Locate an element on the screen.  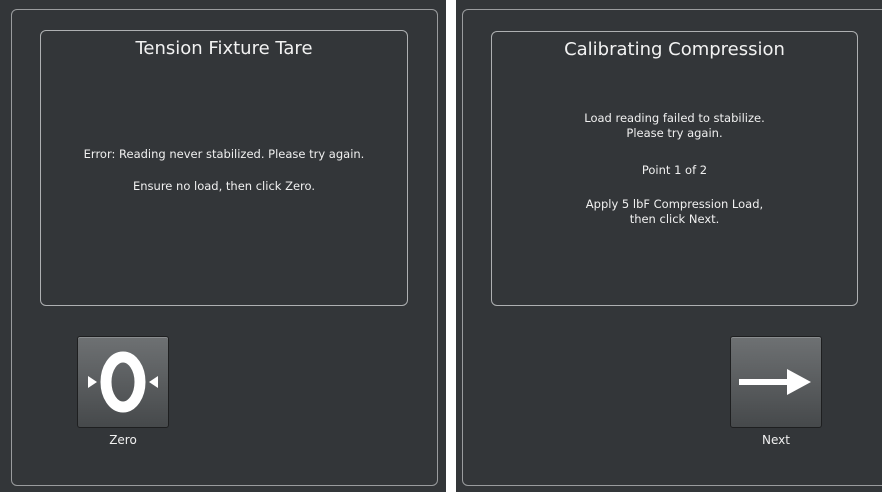
tare-instruction: Ensure no load, then click Zero. is located at coordinates (224, 186).